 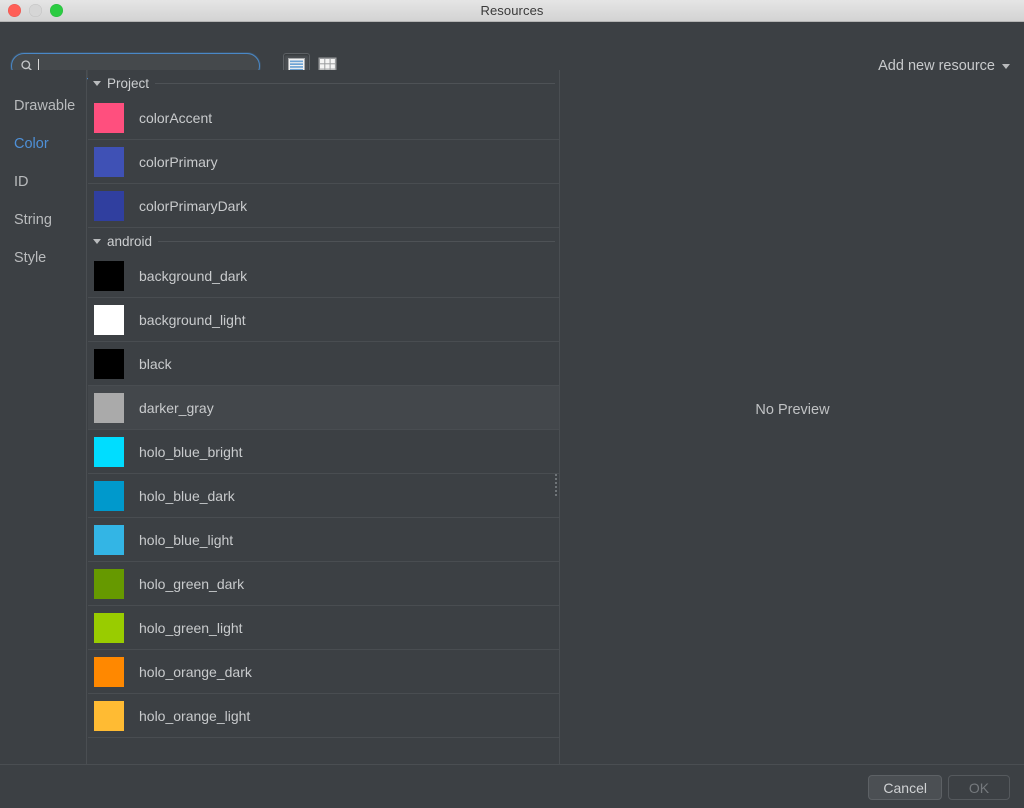 I want to click on section-header-project: Project, so click(x=323, y=83).